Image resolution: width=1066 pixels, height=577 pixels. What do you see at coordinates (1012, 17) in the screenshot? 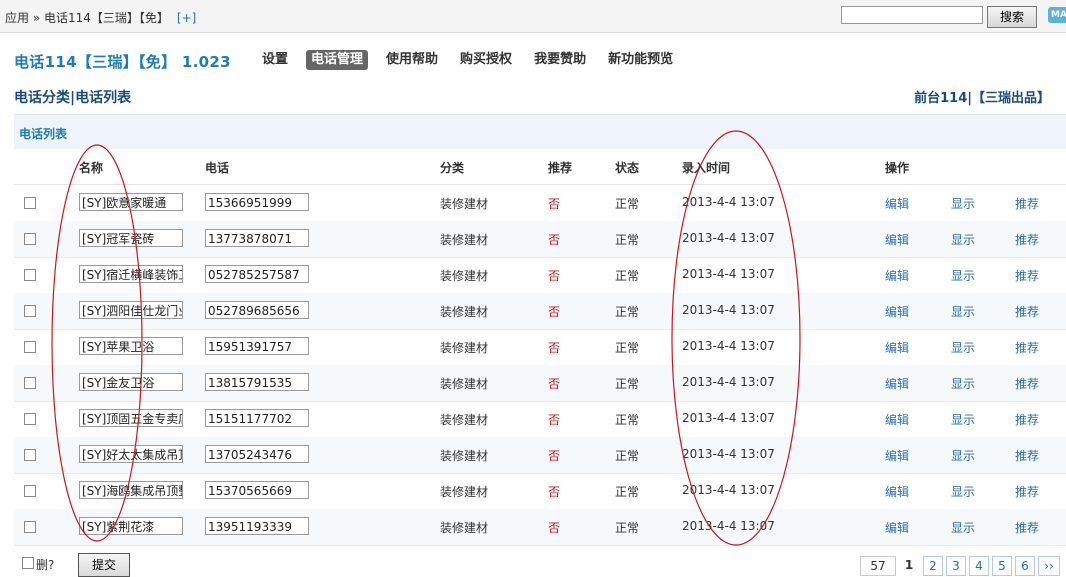
I see `search-button: 搜索` at bounding box center [1012, 17].